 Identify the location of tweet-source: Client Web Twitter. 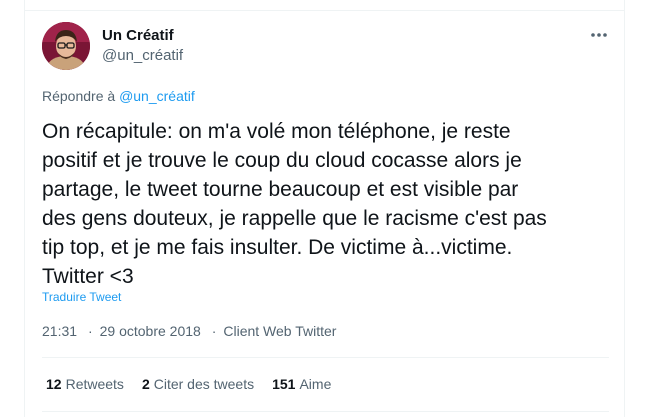
(279, 331).